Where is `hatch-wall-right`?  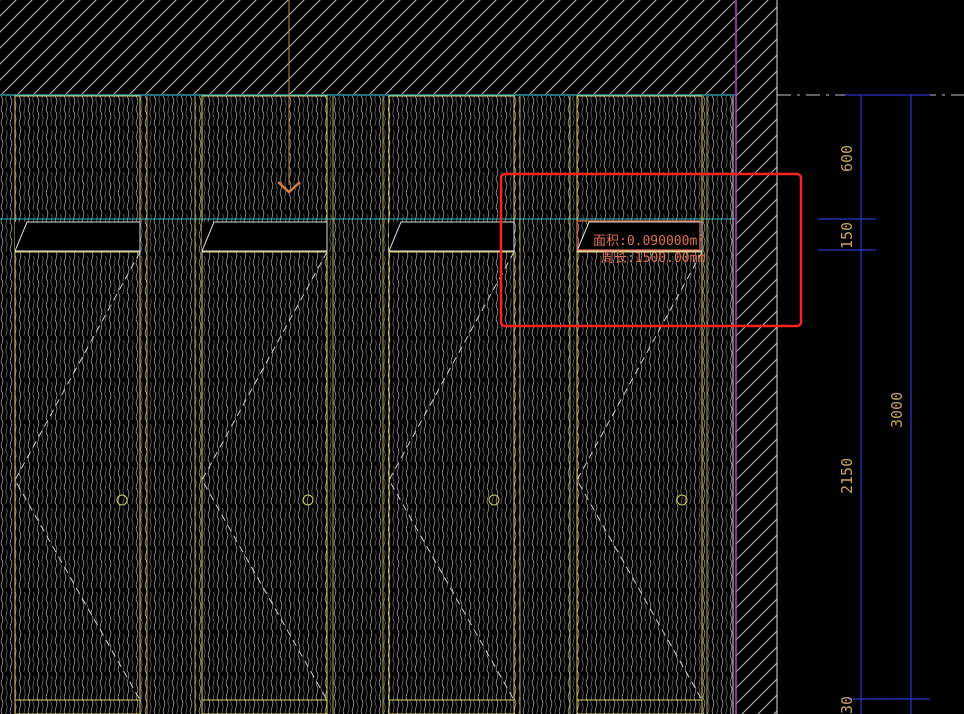
hatch-wall-right is located at coordinates (756, 357).